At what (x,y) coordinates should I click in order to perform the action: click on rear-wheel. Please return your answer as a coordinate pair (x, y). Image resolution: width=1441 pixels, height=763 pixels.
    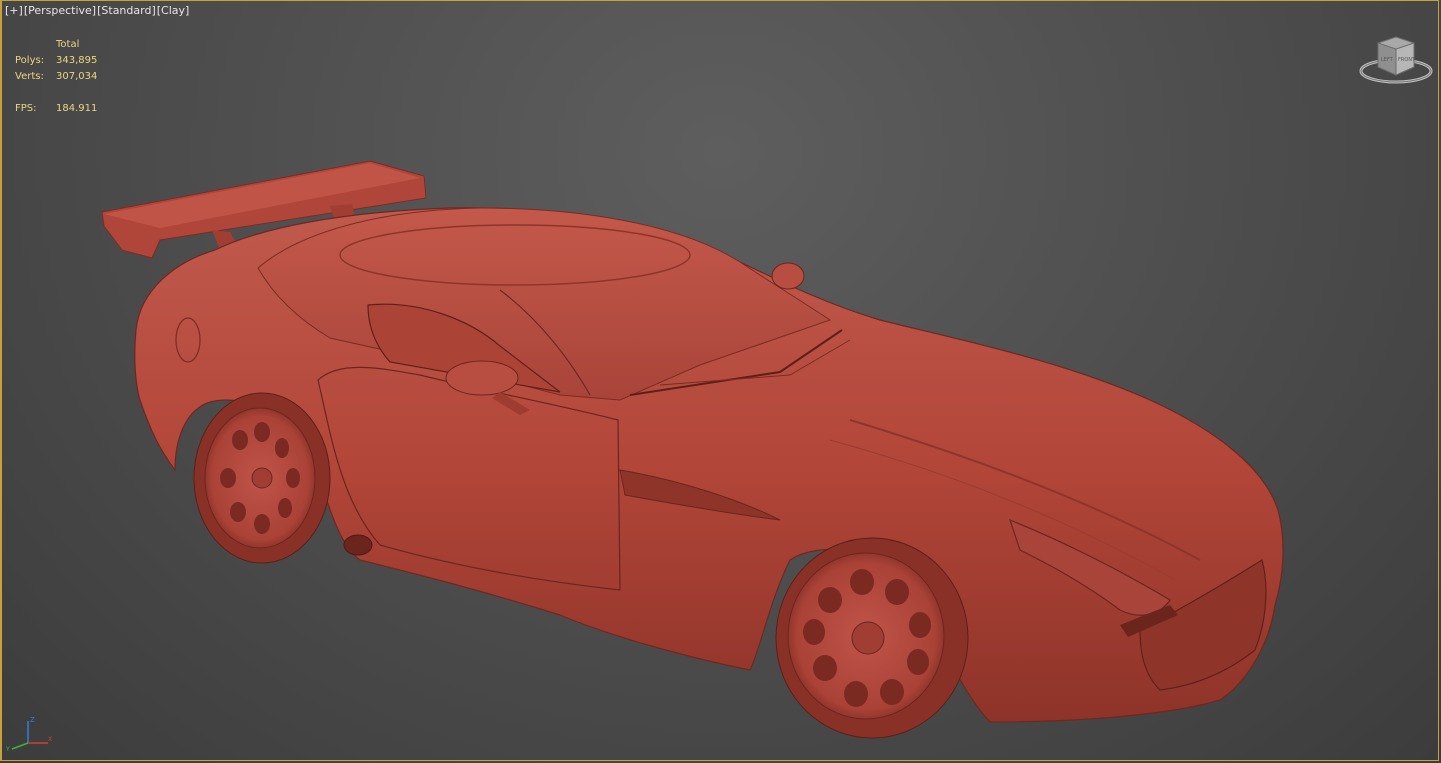
    Looking at the image, I should click on (262, 478).